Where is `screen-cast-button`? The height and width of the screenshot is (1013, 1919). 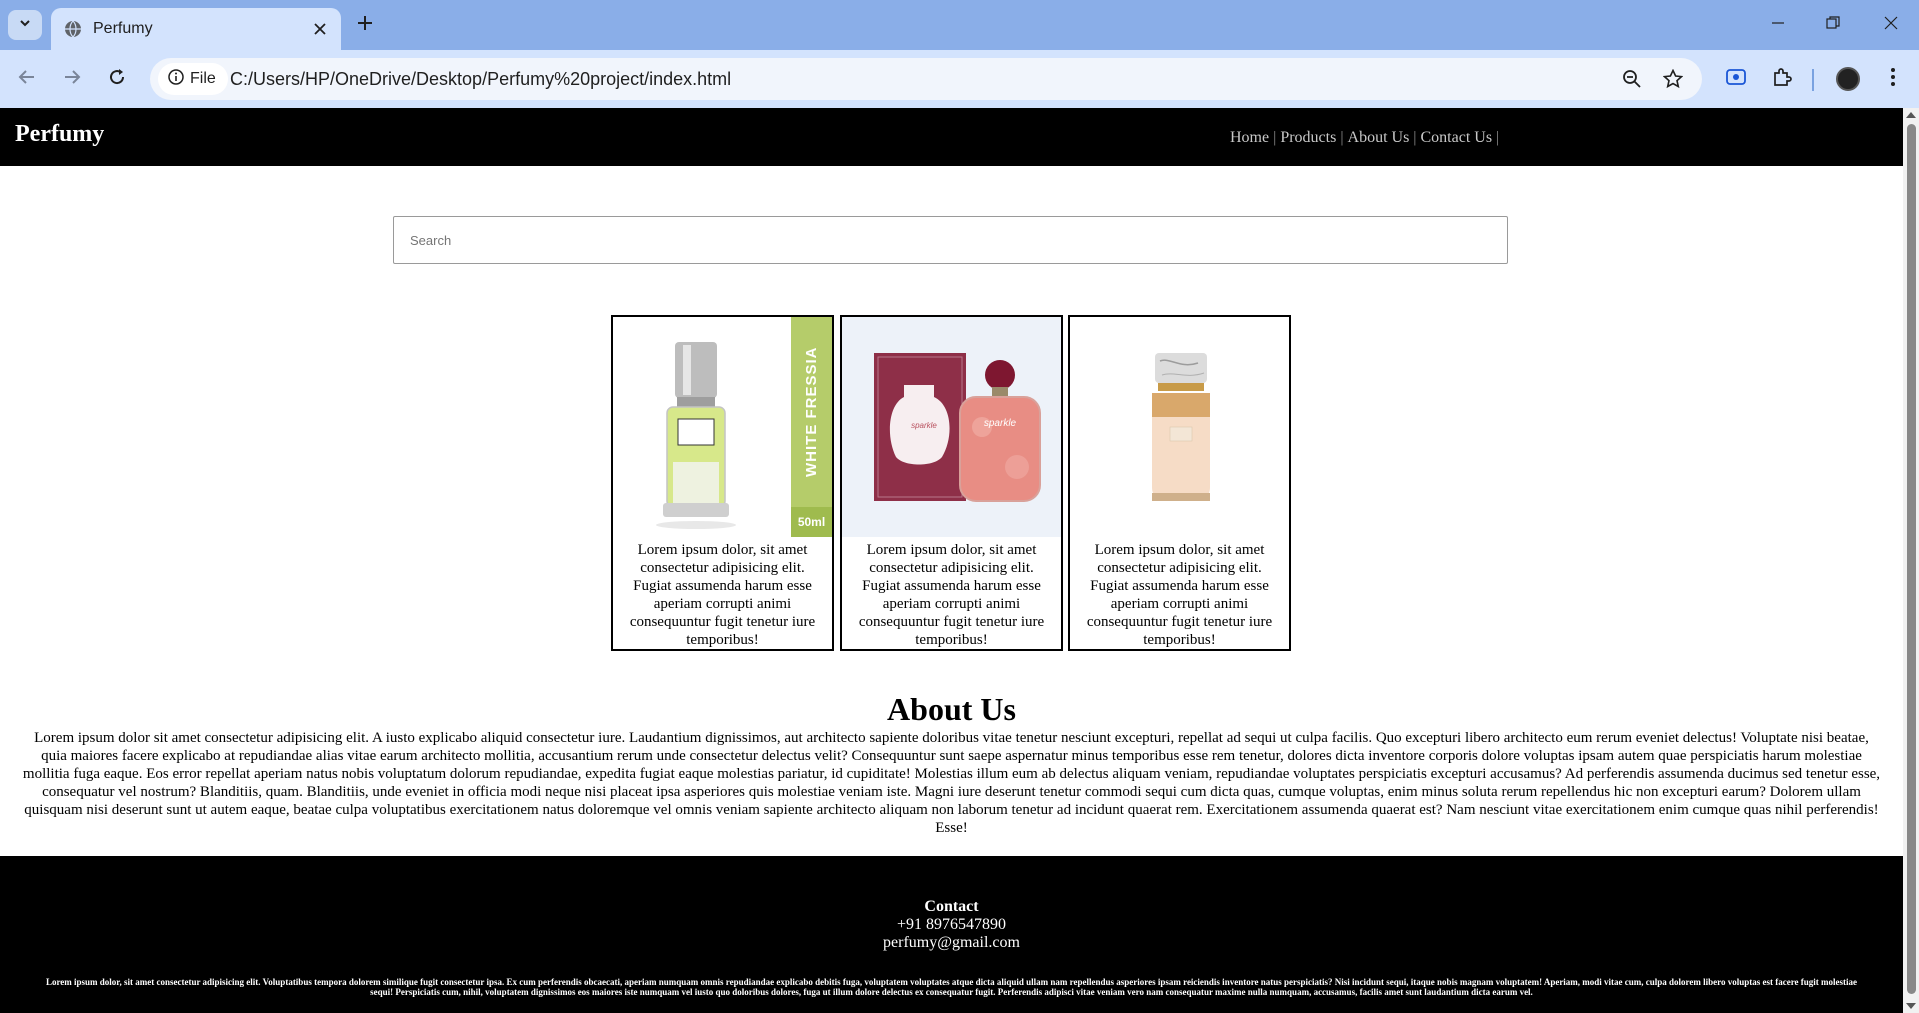 screen-cast-button is located at coordinates (1736, 79).